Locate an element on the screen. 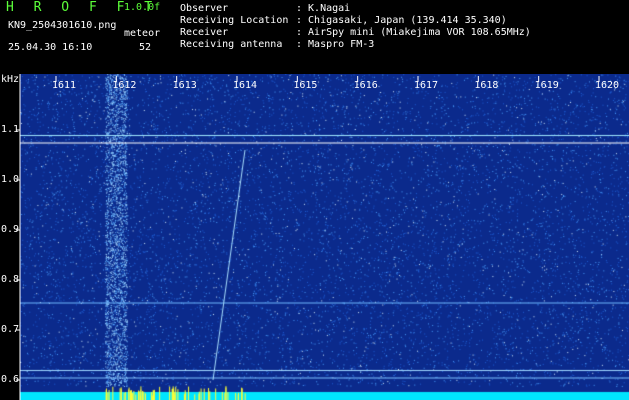 This screenshot has width=629, height=400. x-tick-label: 1615 is located at coordinates (305, 85).